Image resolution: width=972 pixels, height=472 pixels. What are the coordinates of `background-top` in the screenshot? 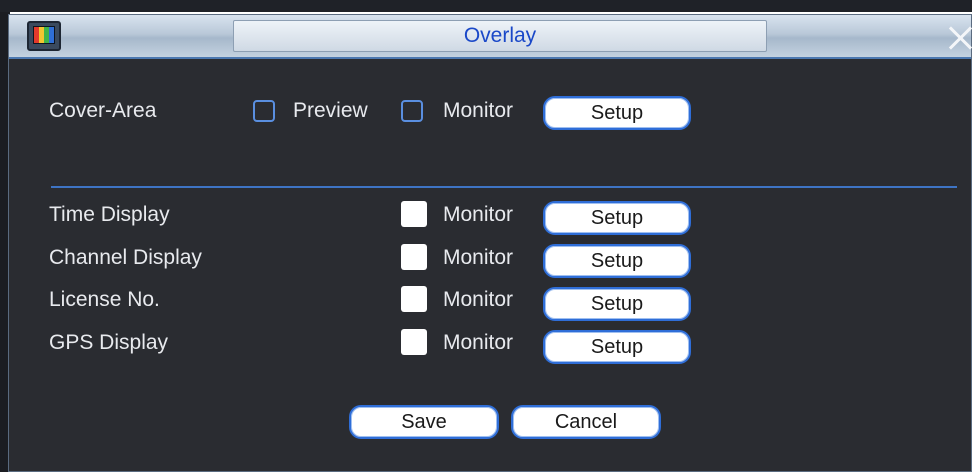 It's located at (486, 6).